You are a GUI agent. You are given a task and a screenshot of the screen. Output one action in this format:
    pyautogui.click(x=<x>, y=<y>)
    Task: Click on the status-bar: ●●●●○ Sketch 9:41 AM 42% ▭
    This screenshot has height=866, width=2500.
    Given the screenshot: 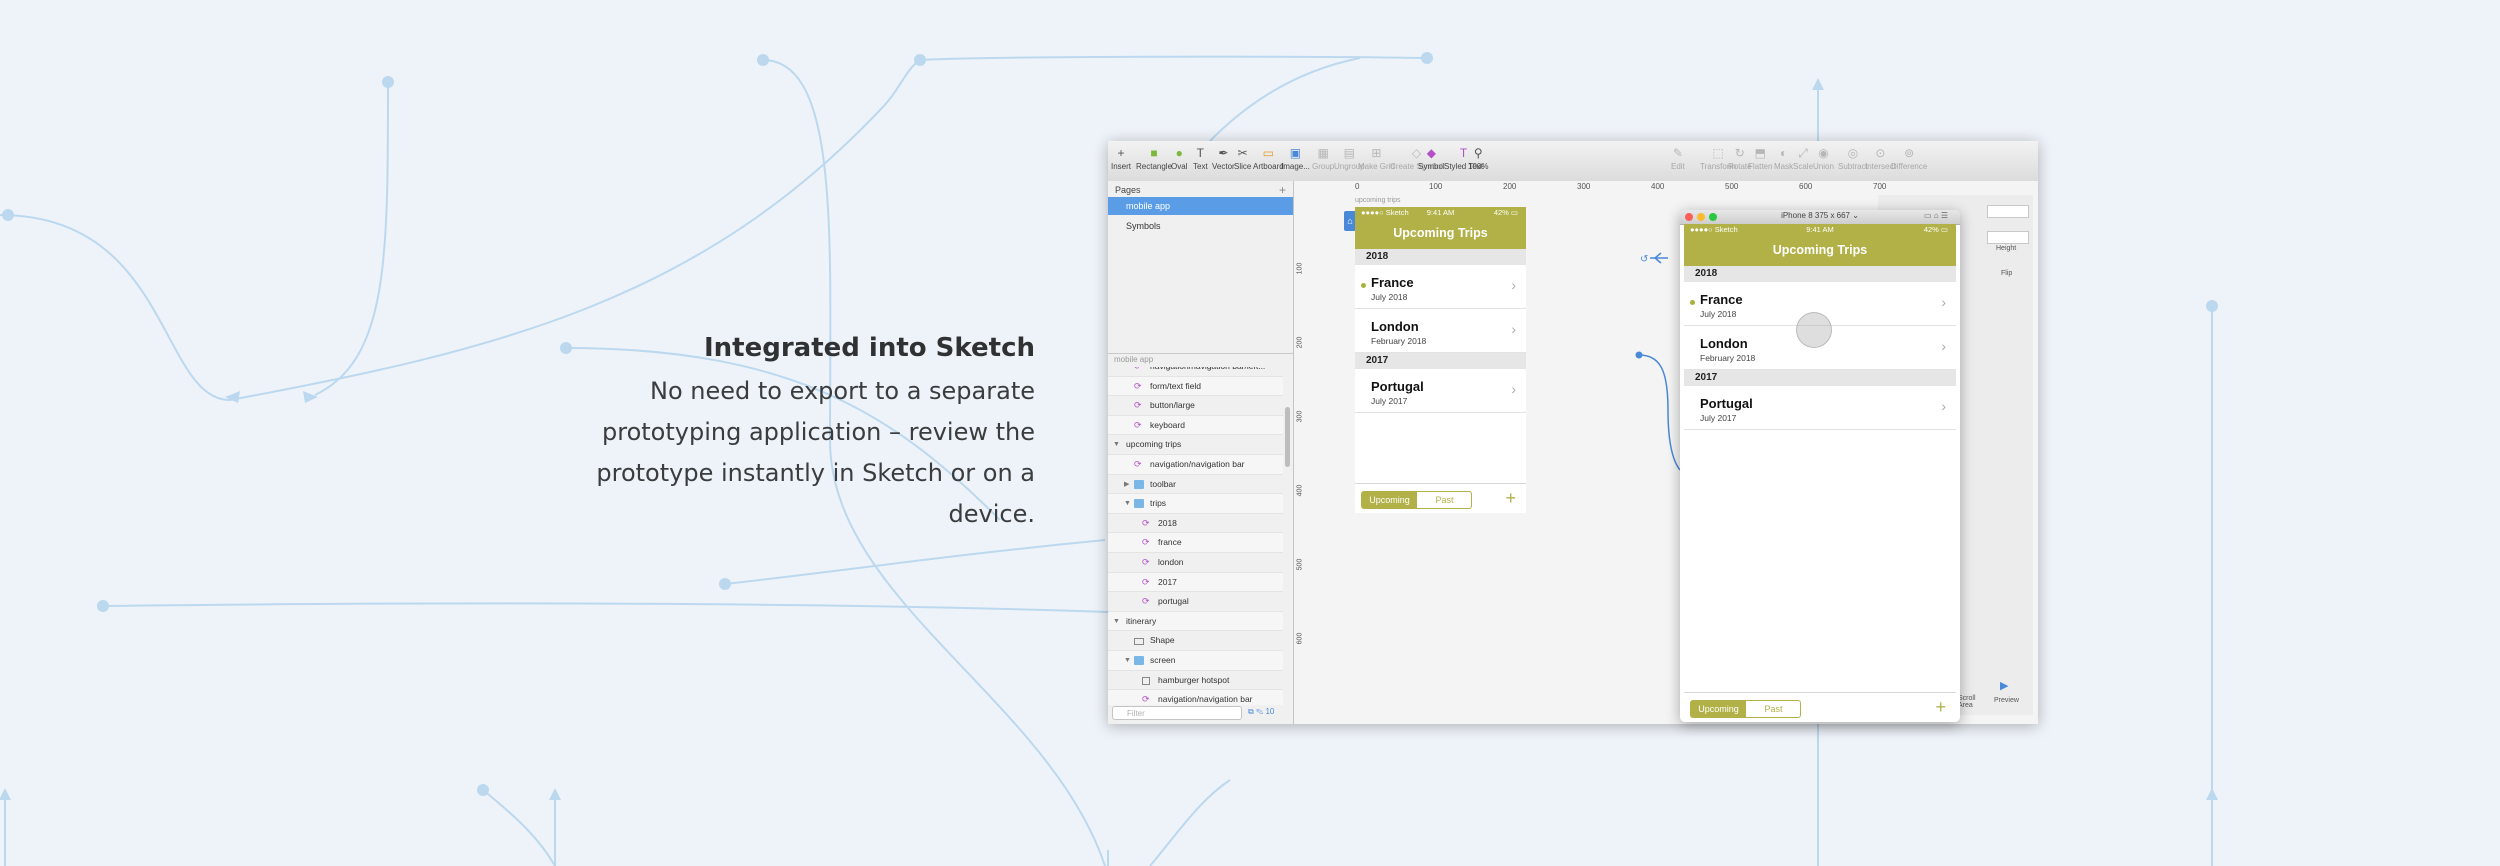 What is the action you would take?
    pyautogui.click(x=1820, y=230)
    